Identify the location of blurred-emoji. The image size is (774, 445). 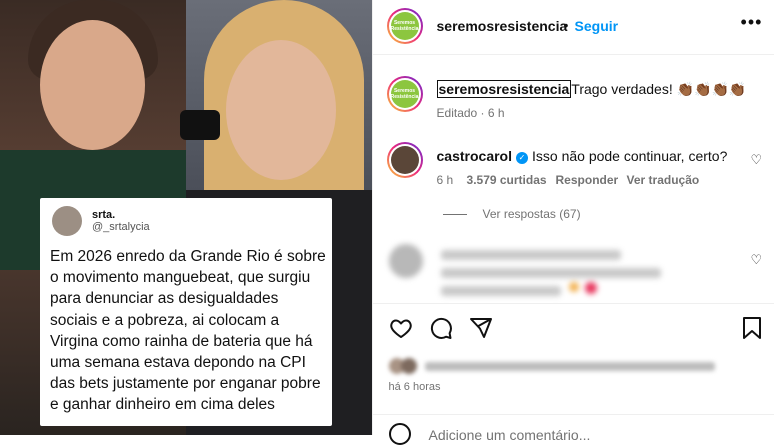
(573, 287).